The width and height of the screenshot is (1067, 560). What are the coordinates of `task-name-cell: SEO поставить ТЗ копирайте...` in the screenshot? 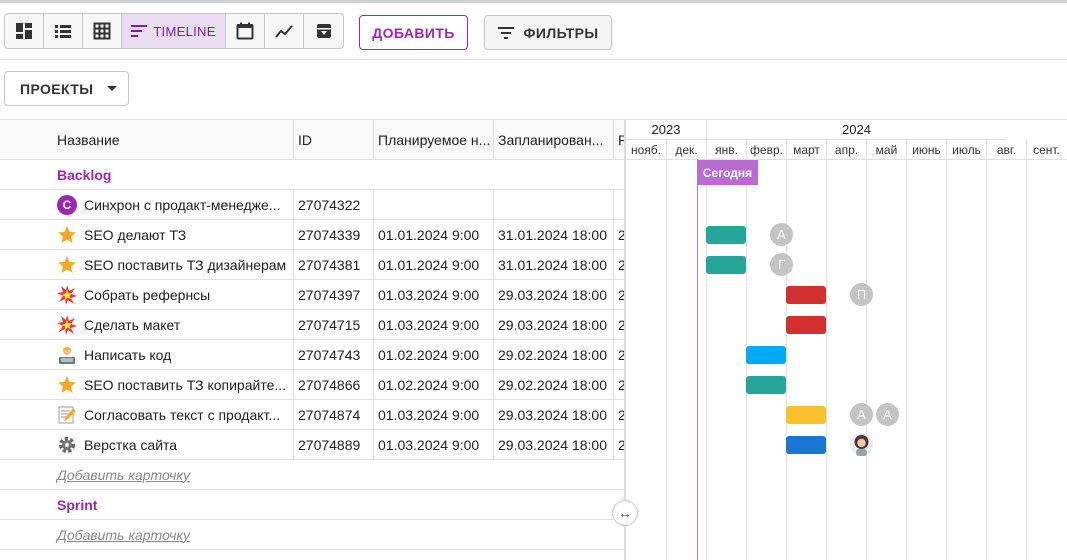 It's located at (174, 384).